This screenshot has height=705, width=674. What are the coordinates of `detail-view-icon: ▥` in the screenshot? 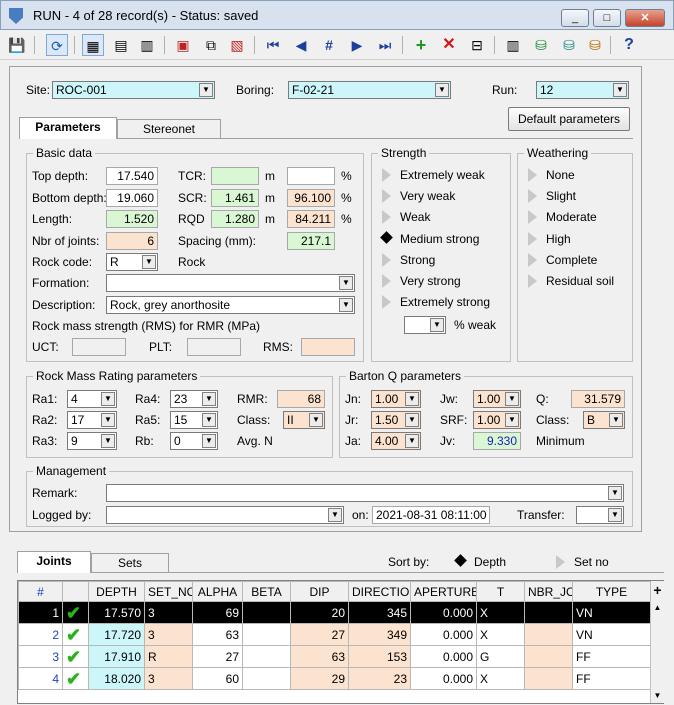 It's located at (147, 45).